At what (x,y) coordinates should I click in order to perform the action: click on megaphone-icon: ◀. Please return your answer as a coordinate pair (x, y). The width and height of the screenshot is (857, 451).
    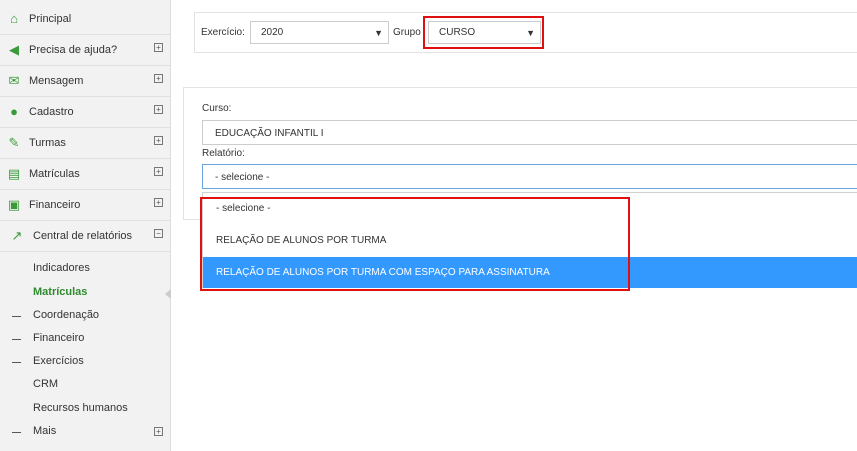
    Looking at the image, I should click on (14, 49).